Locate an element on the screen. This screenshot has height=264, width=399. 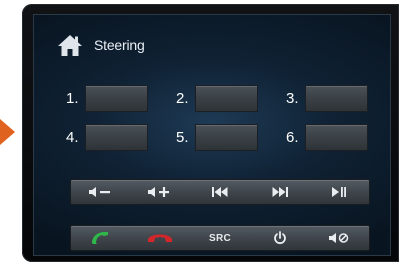
preset-6: 6. is located at coordinates (327, 137).